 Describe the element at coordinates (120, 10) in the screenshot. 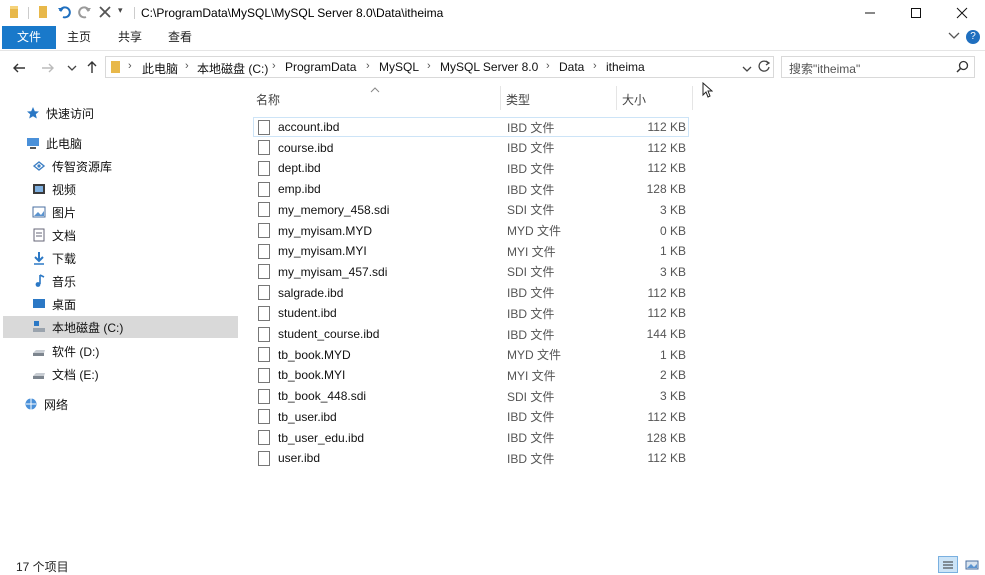

I see `customize-quick-access-icon: ▾` at that location.